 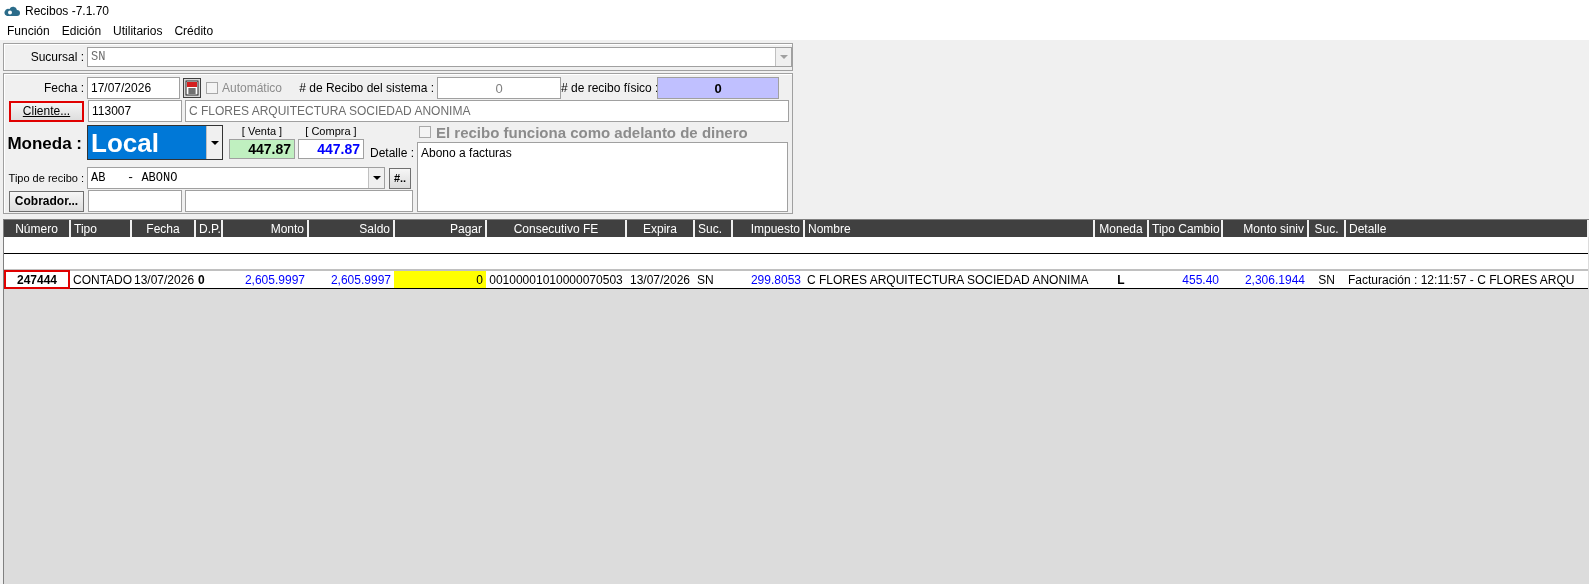 What do you see at coordinates (331, 132) in the screenshot?
I see `rate-label: [ Compra ]` at bounding box center [331, 132].